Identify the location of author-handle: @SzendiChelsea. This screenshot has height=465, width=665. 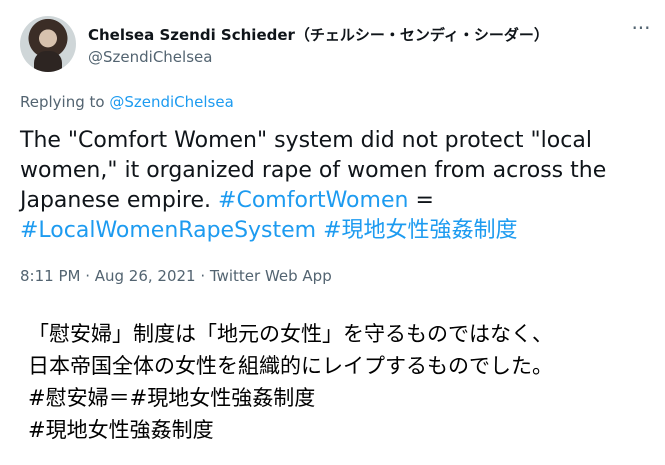
(150, 57).